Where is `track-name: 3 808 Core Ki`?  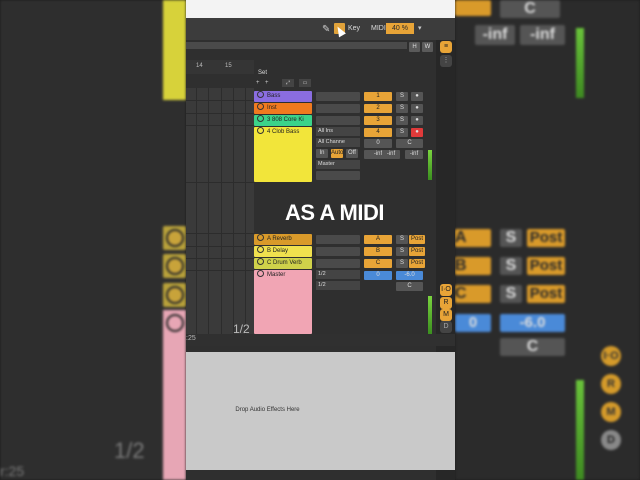 track-name: 3 808 Core Ki is located at coordinates (285, 120).